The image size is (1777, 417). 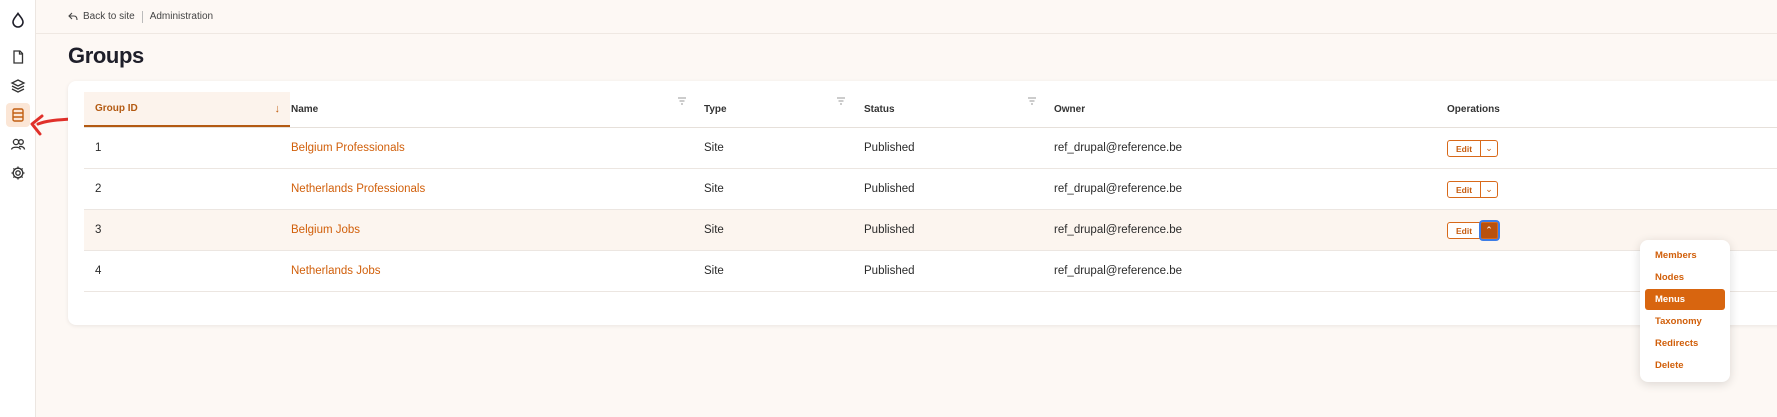 I want to click on group-id-cell: 4, so click(x=98, y=271).